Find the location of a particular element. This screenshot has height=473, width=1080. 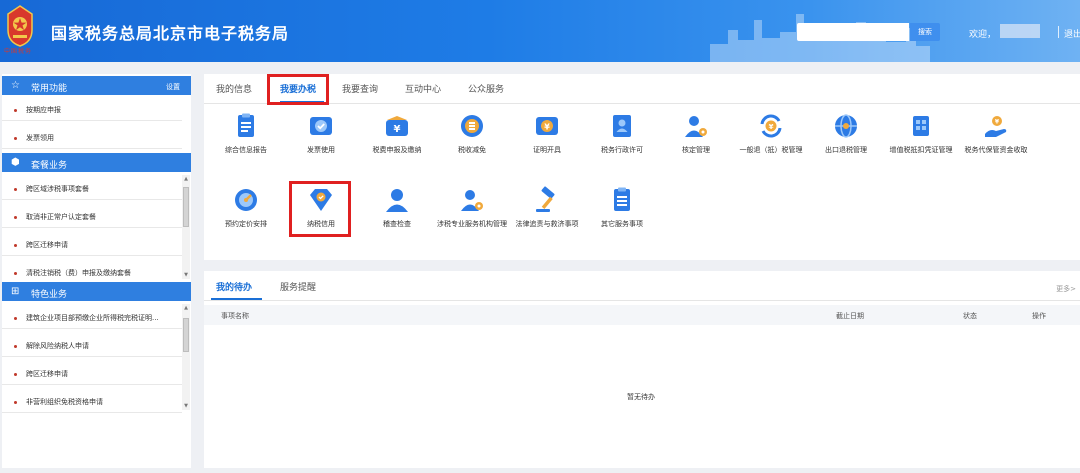

globe-icon is located at coordinates (846, 126).